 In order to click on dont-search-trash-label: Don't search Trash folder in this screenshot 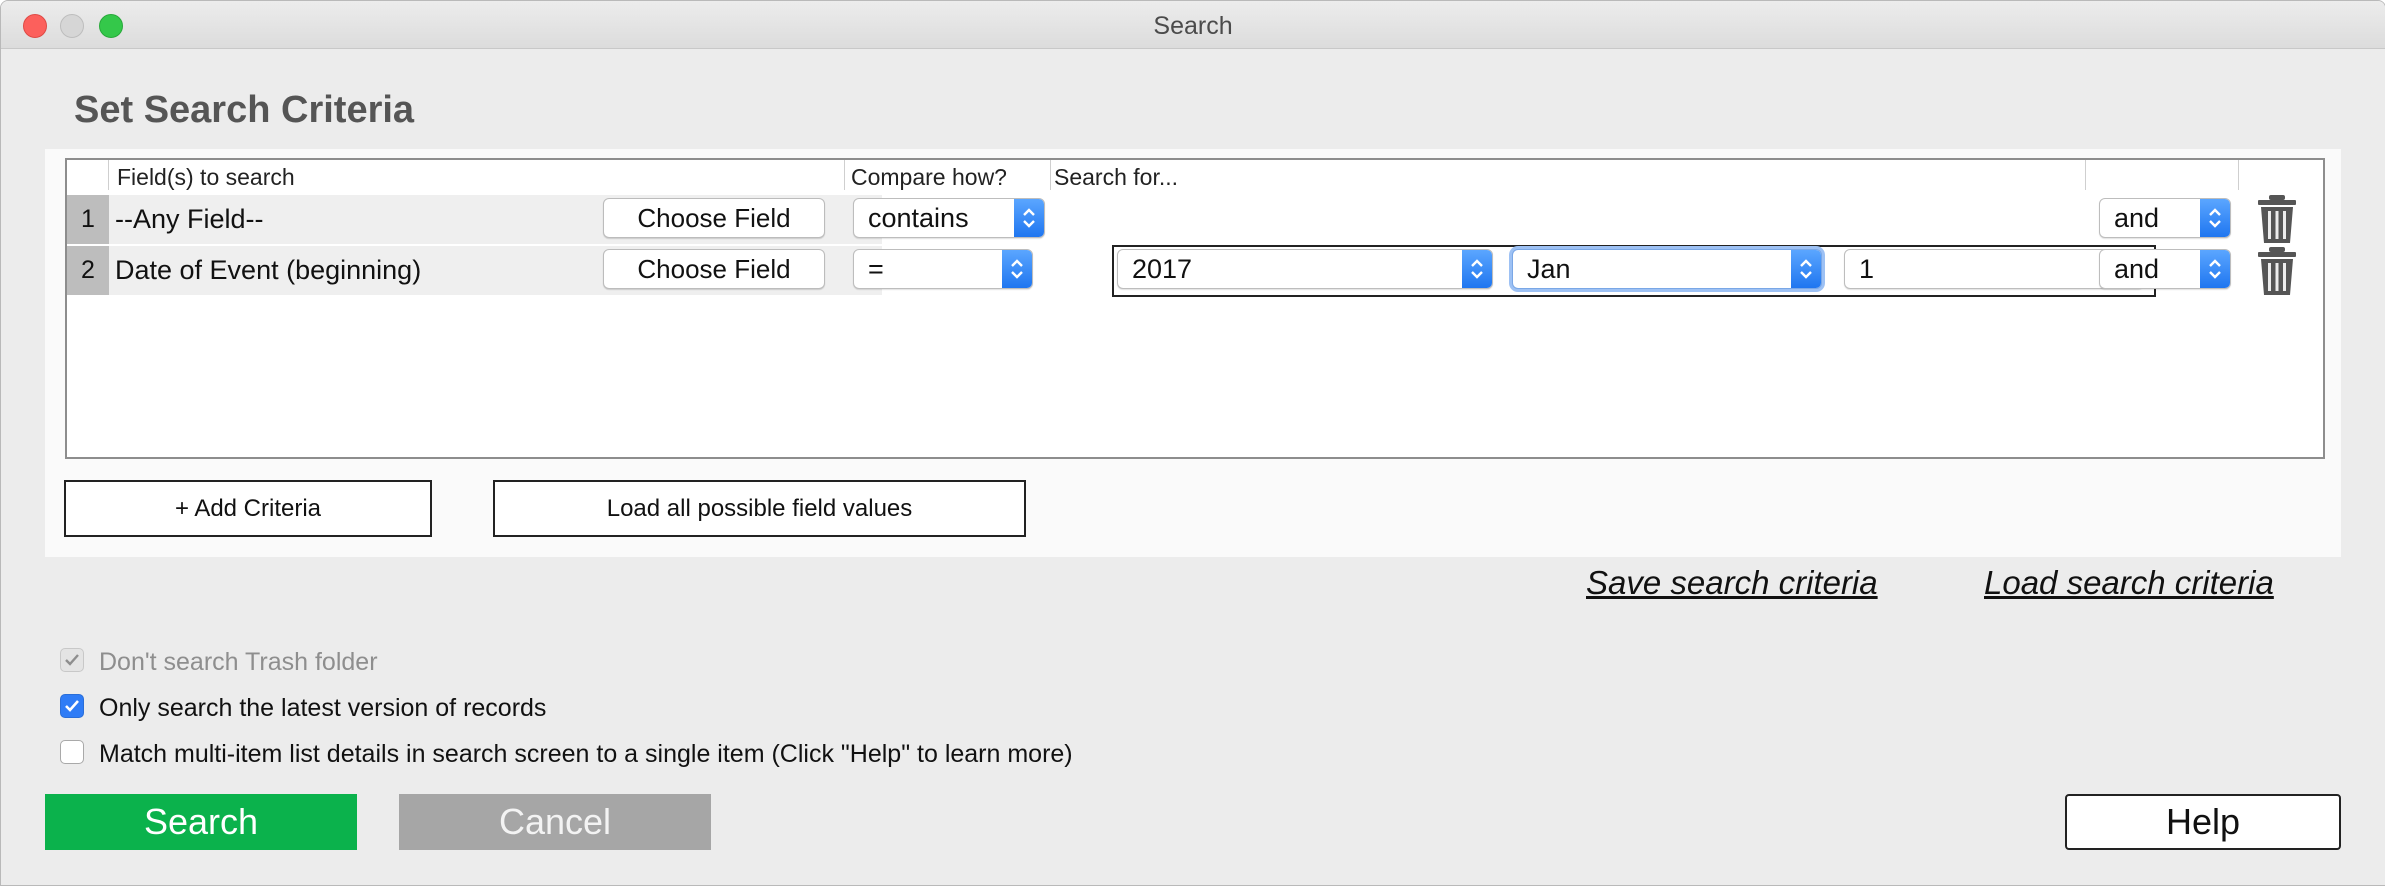, I will do `click(238, 662)`.